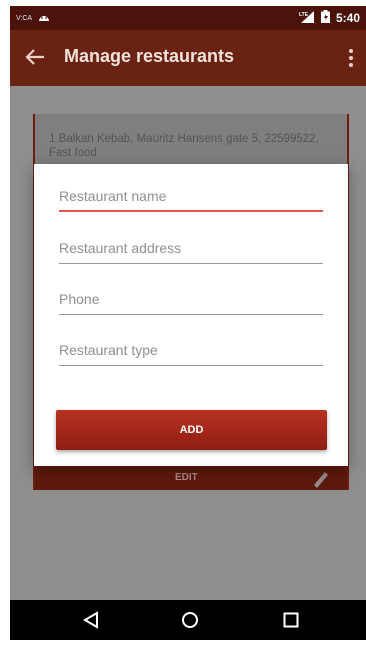 The width and height of the screenshot is (366, 646). What do you see at coordinates (186, 477) in the screenshot?
I see `edit-label: EDIT` at bounding box center [186, 477].